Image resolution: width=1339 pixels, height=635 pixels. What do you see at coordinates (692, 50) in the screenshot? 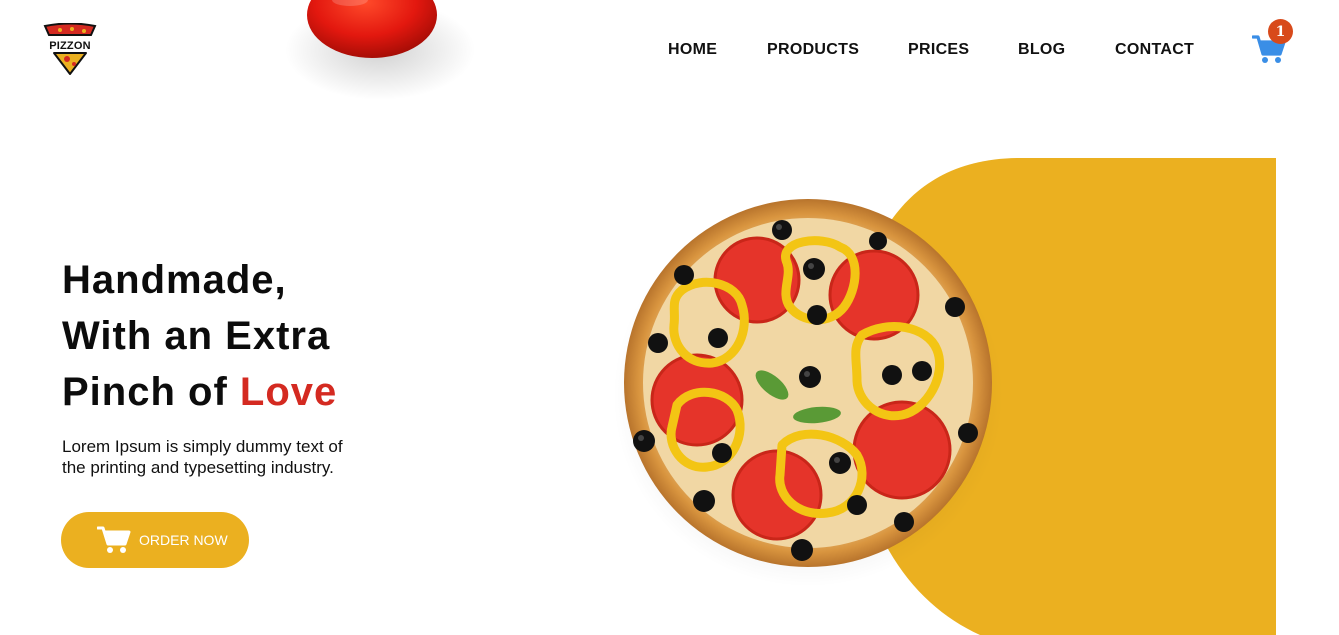
I see `nav-home: HOME` at bounding box center [692, 50].